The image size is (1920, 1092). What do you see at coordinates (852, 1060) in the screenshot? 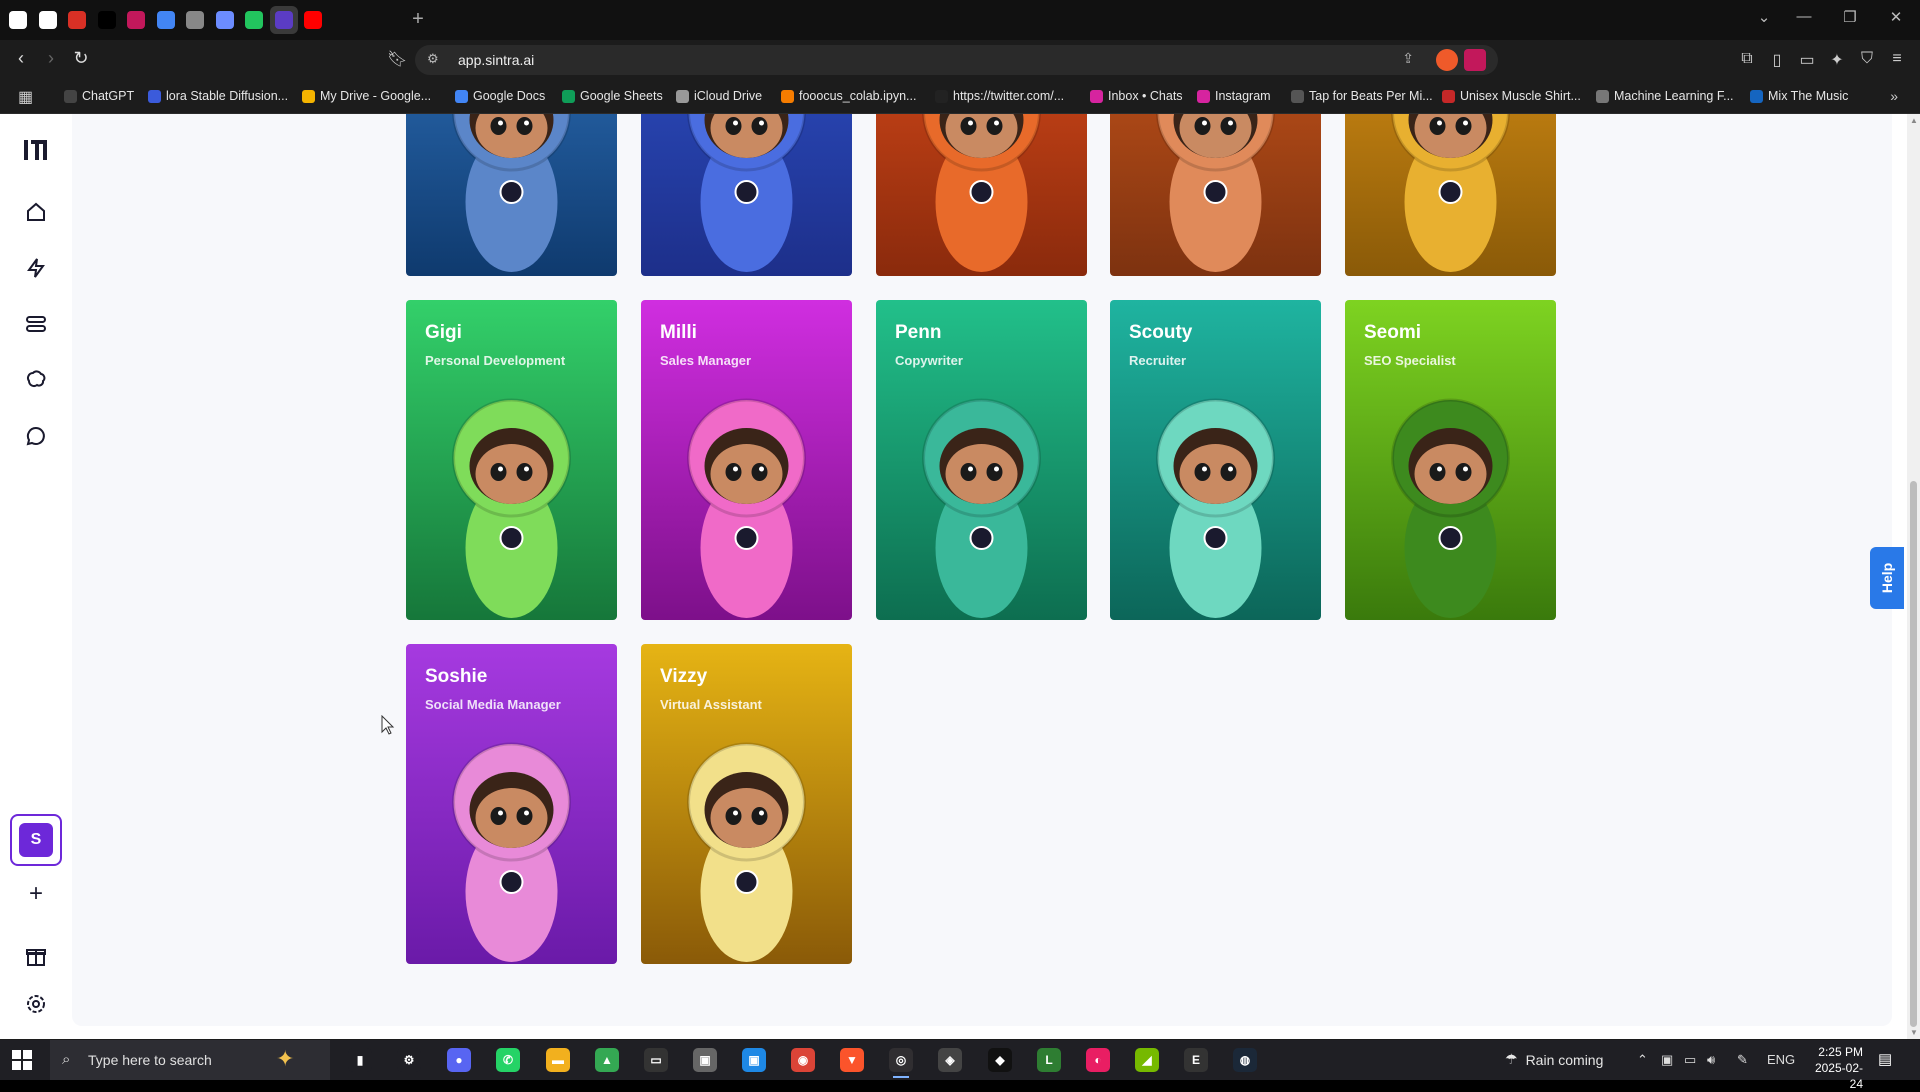
I see `brave-icon: ▼` at bounding box center [852, 1060].